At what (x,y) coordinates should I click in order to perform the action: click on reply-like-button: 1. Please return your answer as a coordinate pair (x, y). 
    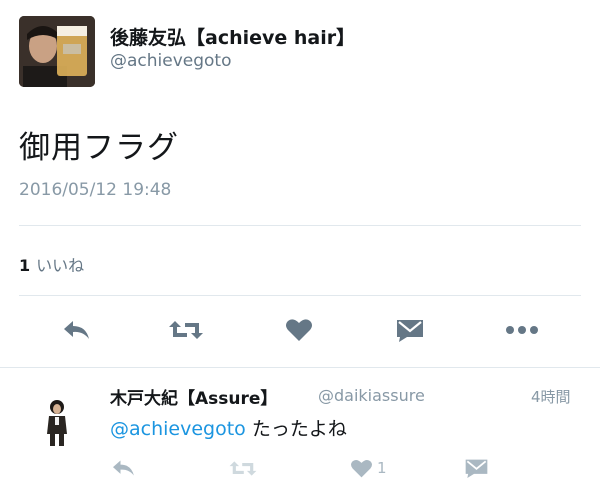
    Looking at the image, I should click on (368, 468).